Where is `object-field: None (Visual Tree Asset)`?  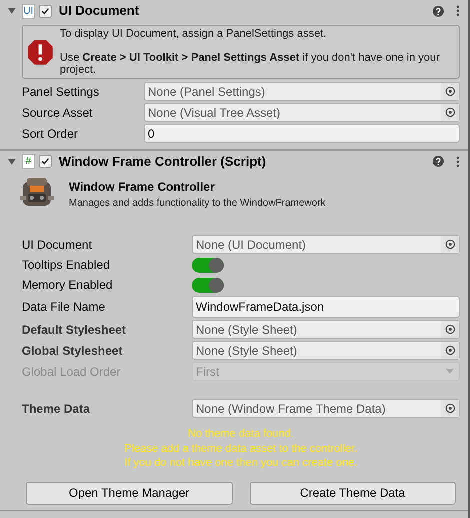 object-field: None (Visual Tree Asset) is located at coordinates (302, 112).